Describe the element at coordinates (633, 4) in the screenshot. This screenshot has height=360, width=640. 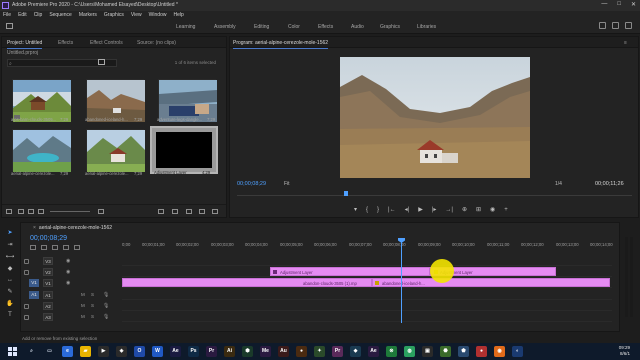
I see `close-button: ✕` at that location.